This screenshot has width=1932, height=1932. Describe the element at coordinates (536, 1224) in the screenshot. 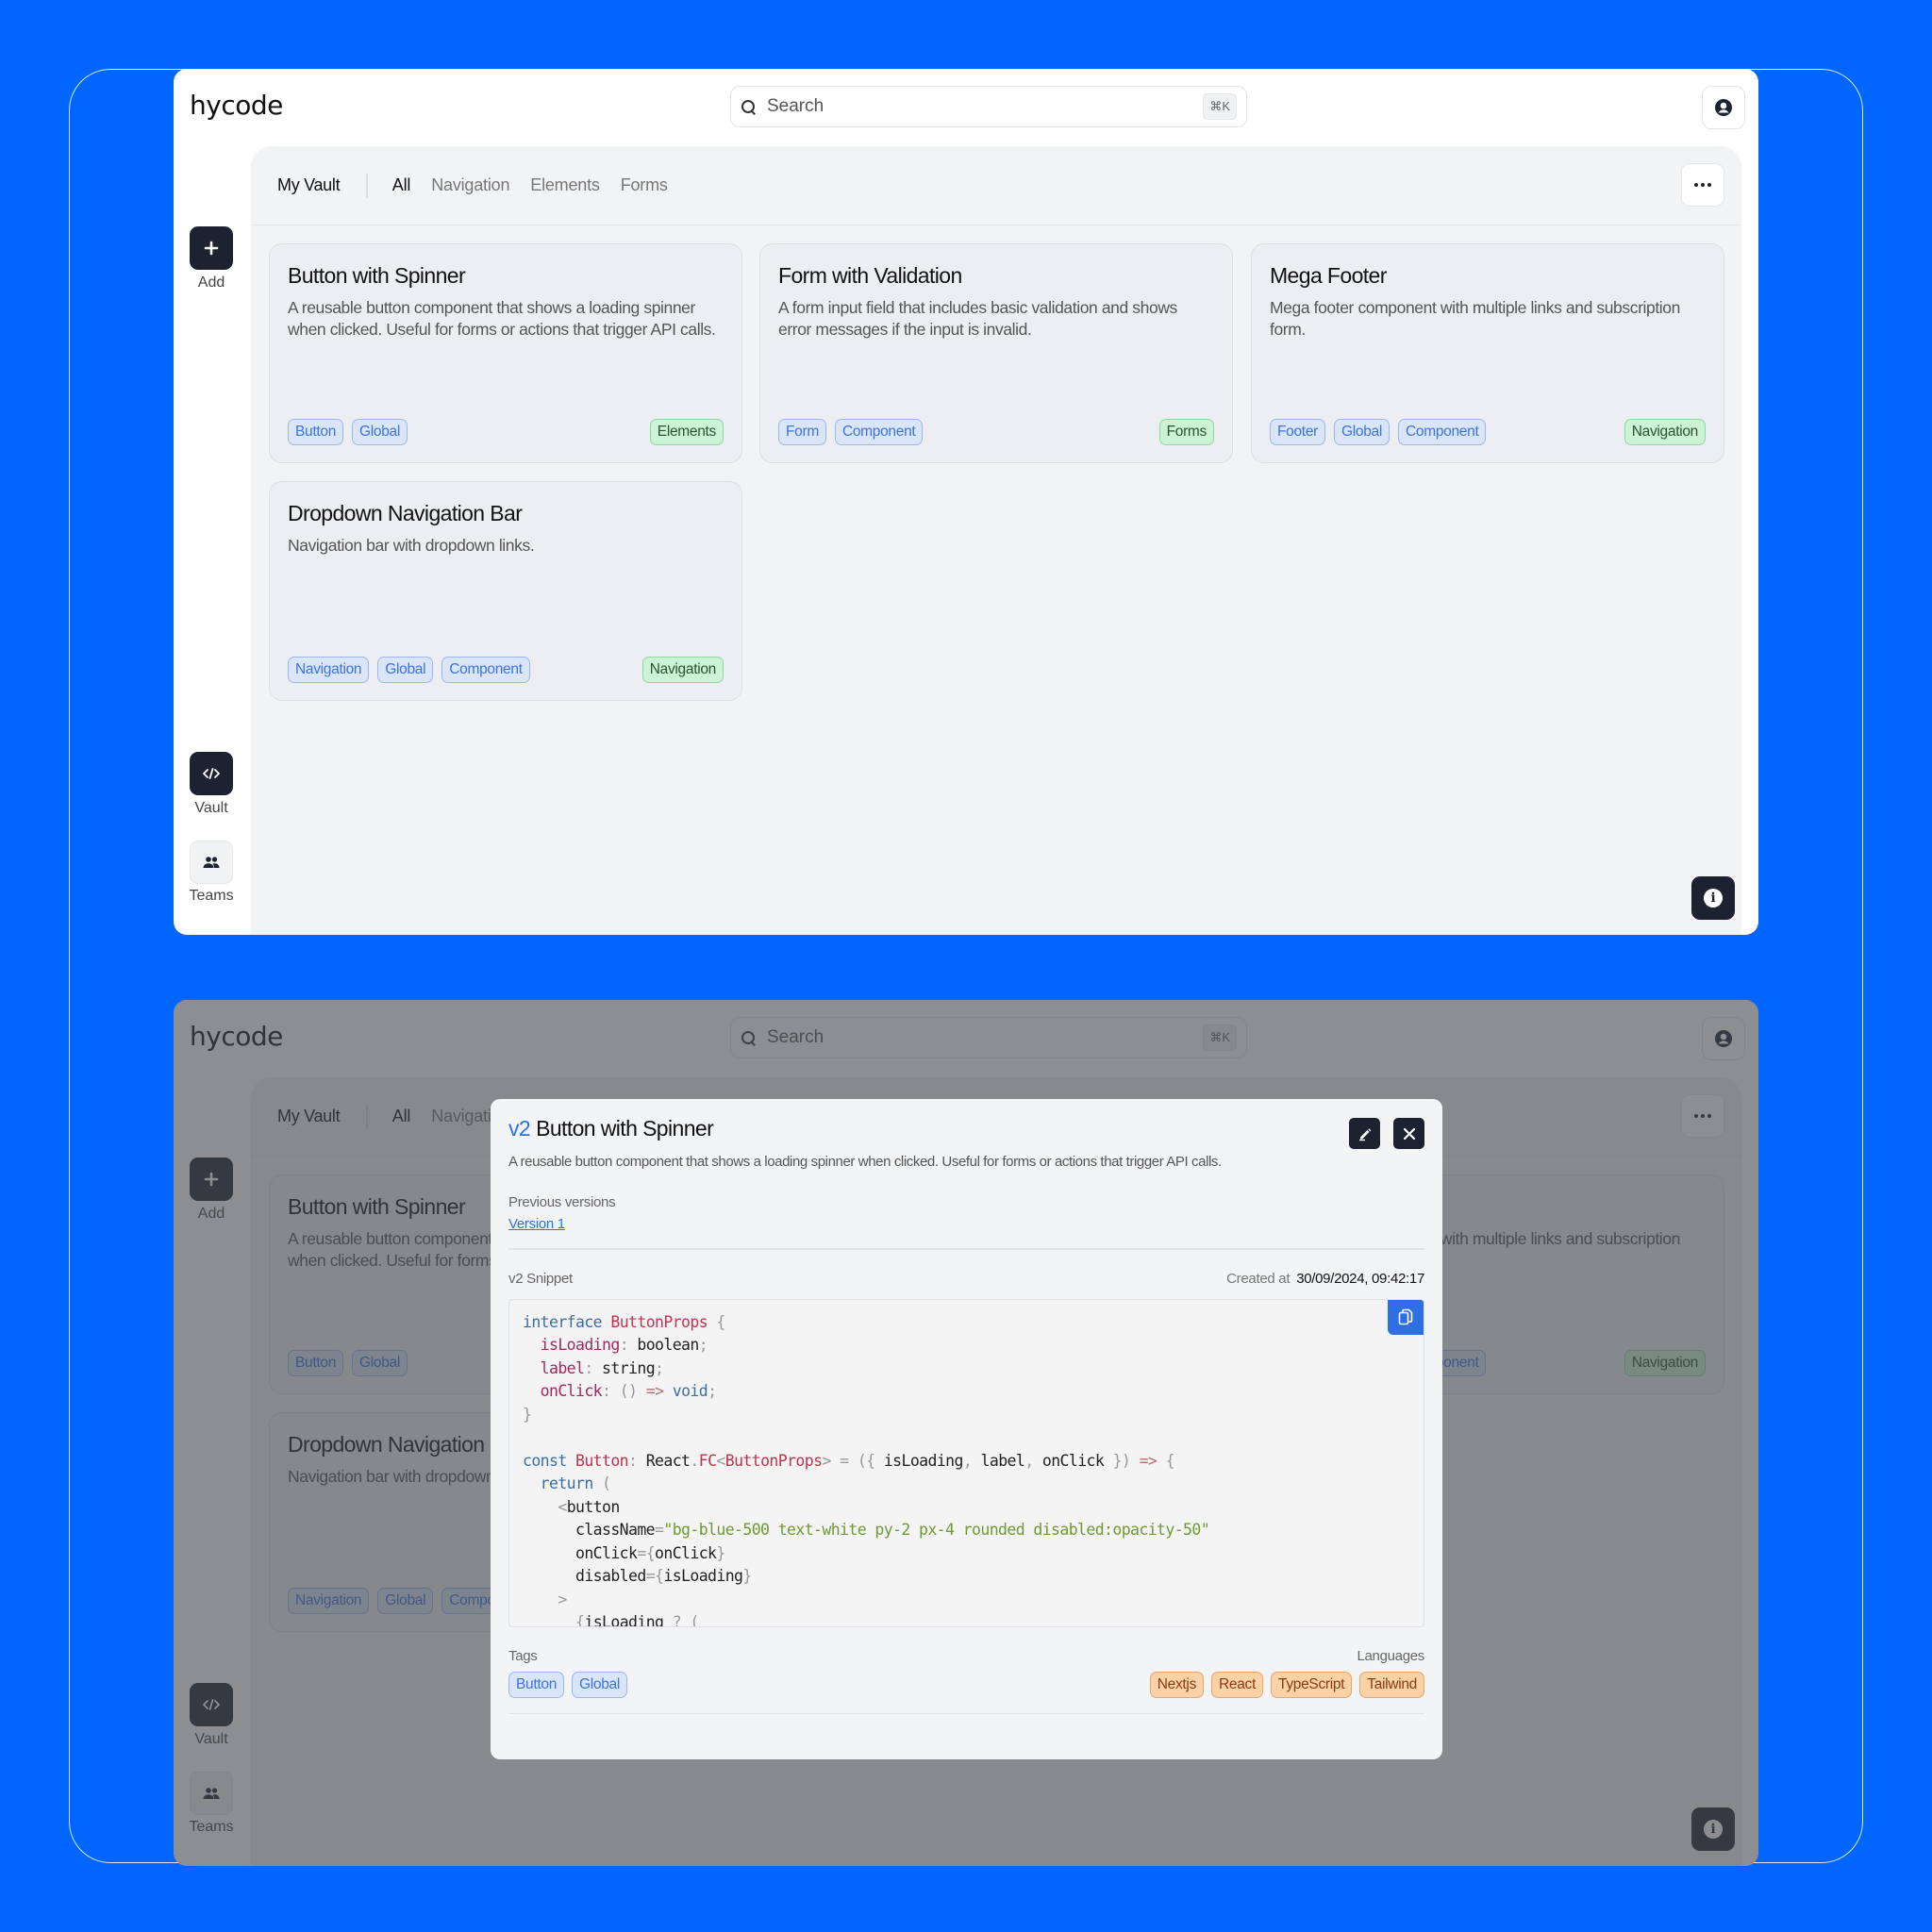

I see `previous-version-link: Version 1` at that location.